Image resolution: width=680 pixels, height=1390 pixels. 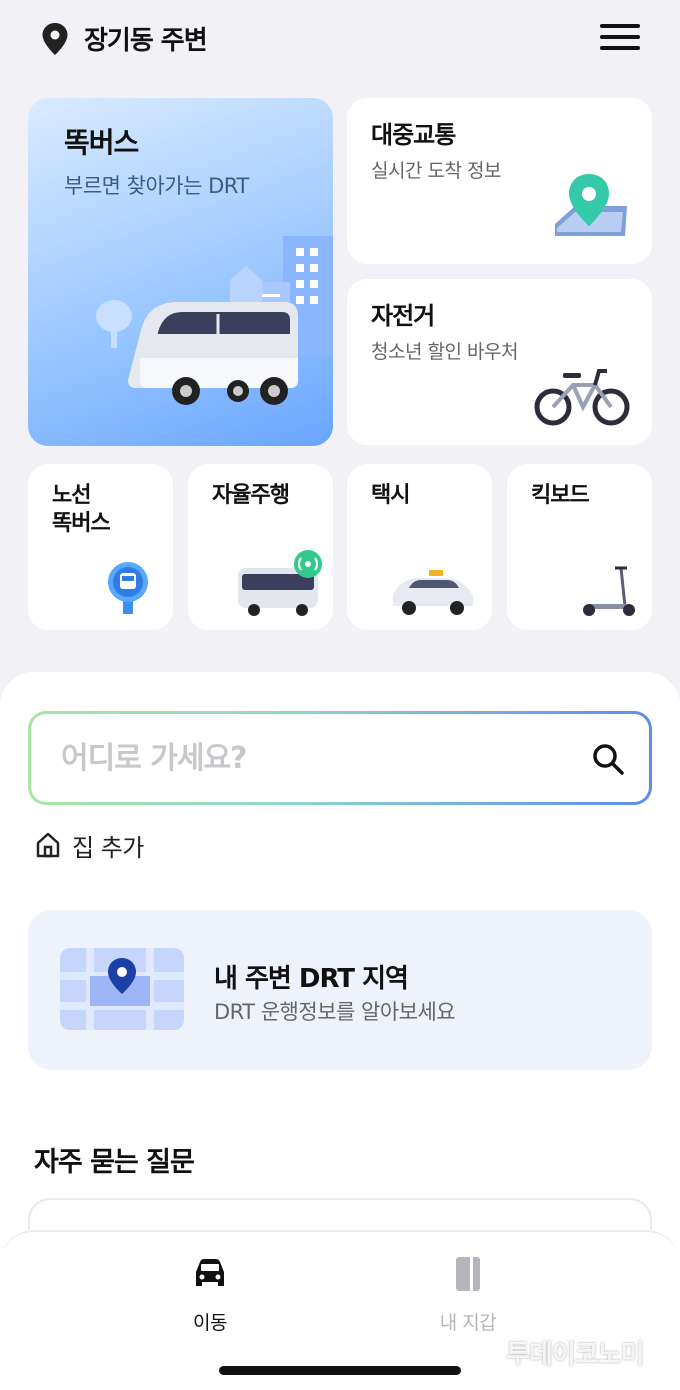 What do you see at coordinates (433, 592) in the screenshot?
I see `taxi-icon` at bounding box center [433, 592].